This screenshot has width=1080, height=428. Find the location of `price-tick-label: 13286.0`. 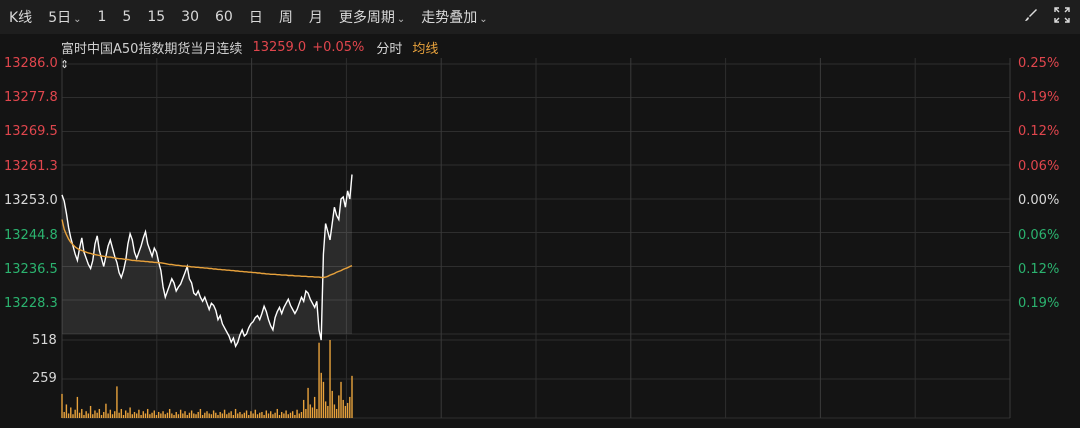

price-tick-label: 13286.0 is located at coordinates (31, 63).